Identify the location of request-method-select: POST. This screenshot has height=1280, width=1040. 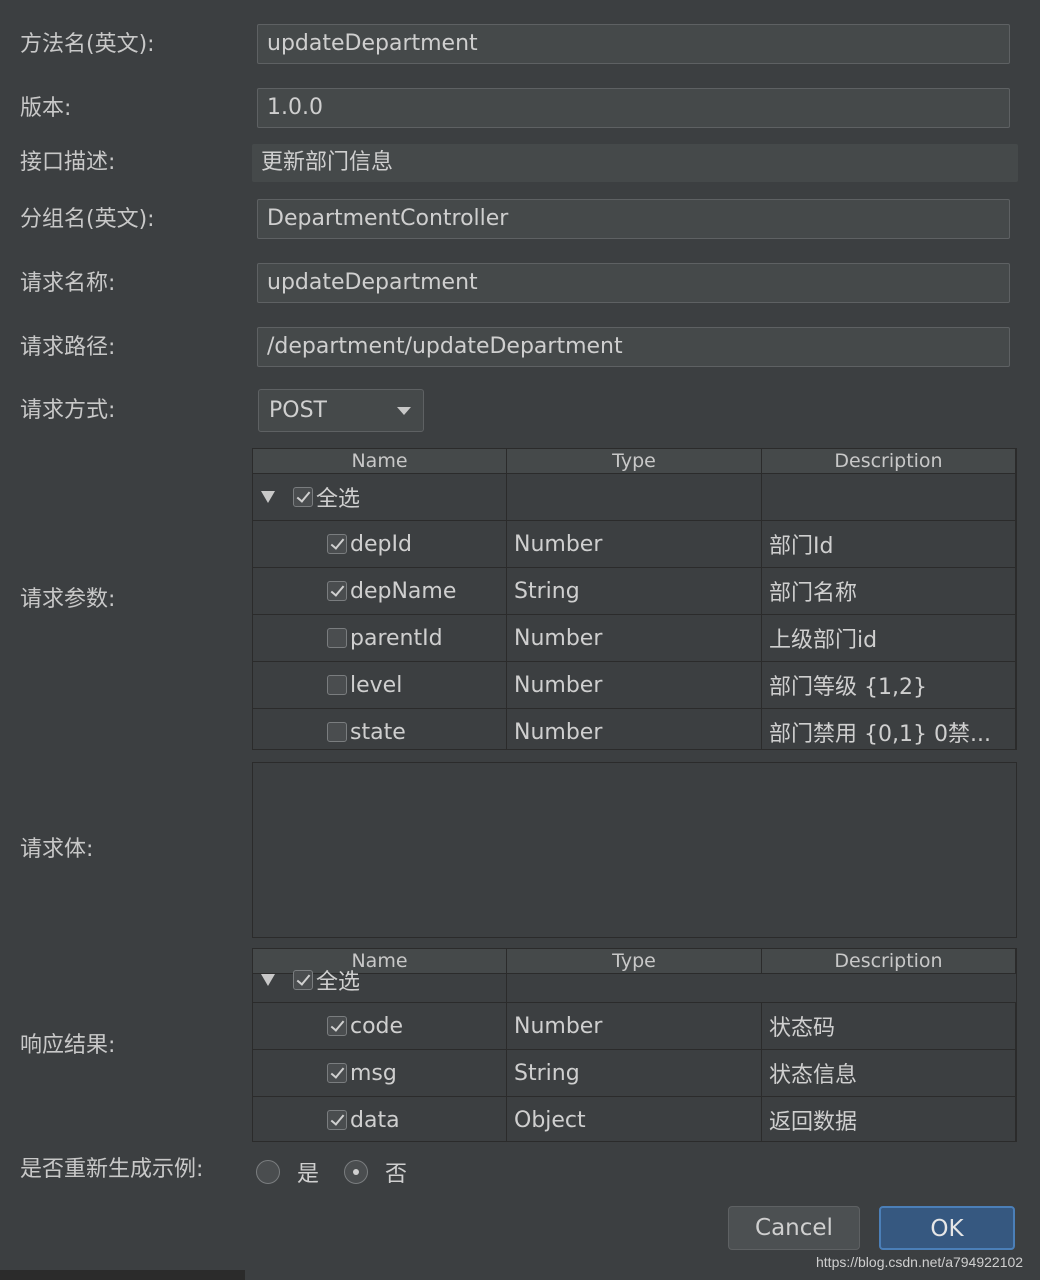
(341, 410).